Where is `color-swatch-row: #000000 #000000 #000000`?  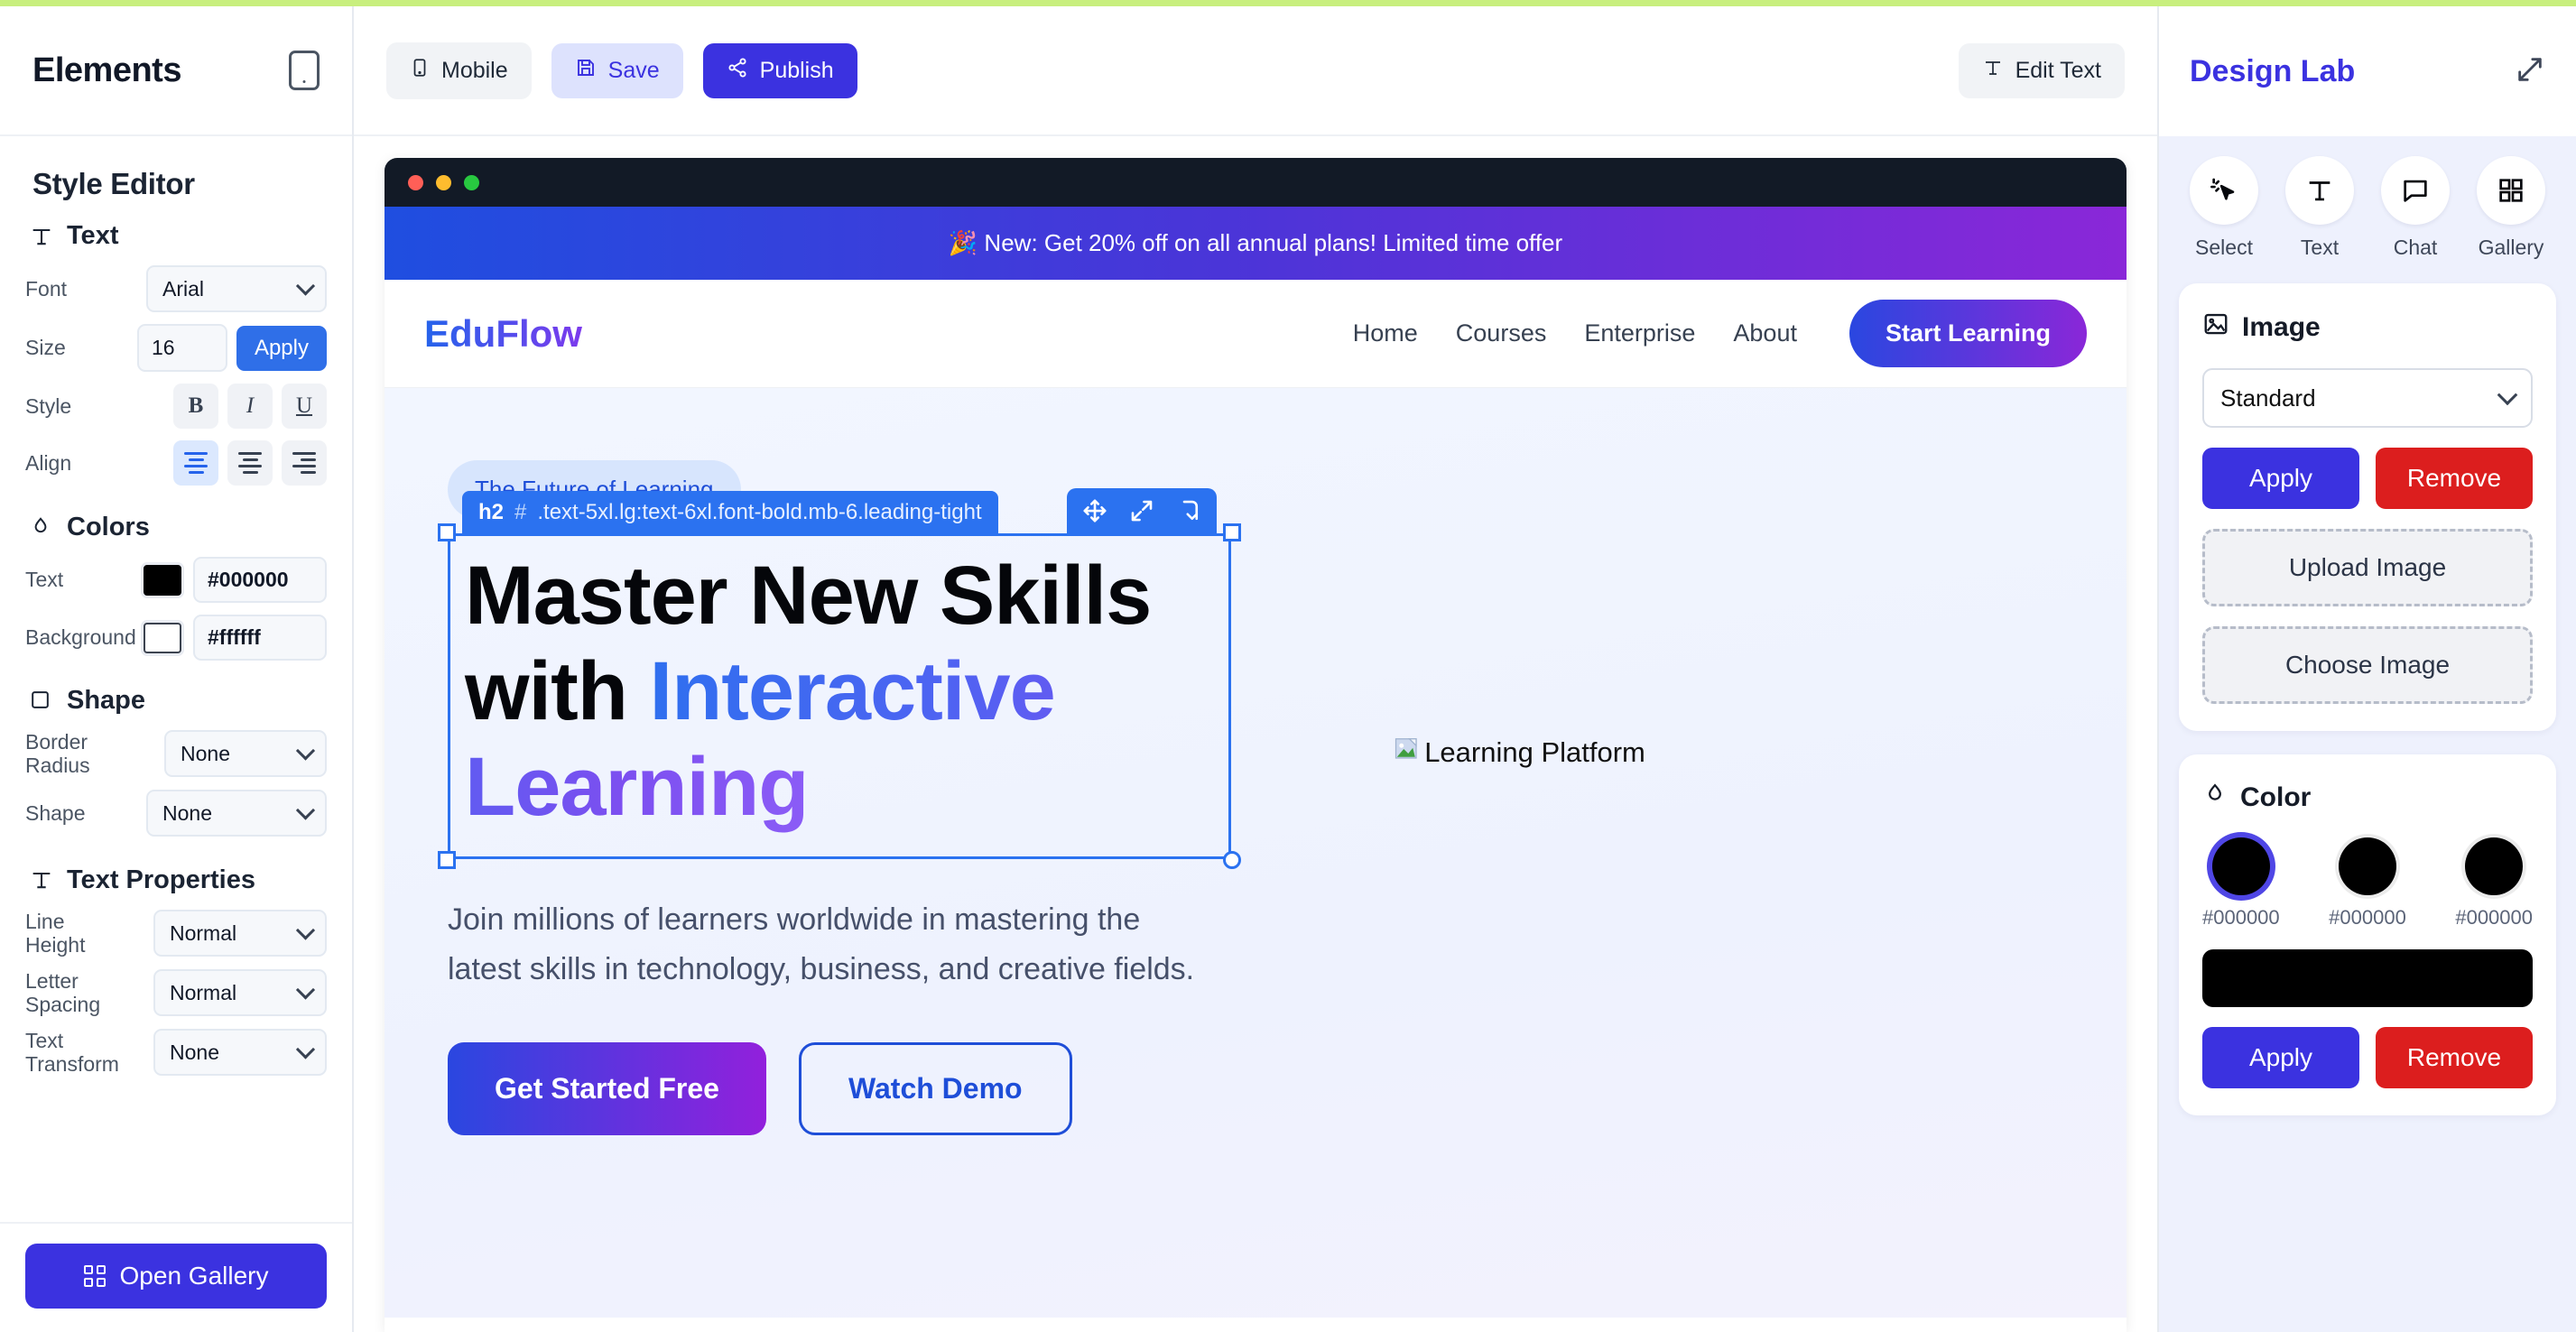 color-swatch-row: #000000 #000000 #000000 is located at coordinates (2367, 883).